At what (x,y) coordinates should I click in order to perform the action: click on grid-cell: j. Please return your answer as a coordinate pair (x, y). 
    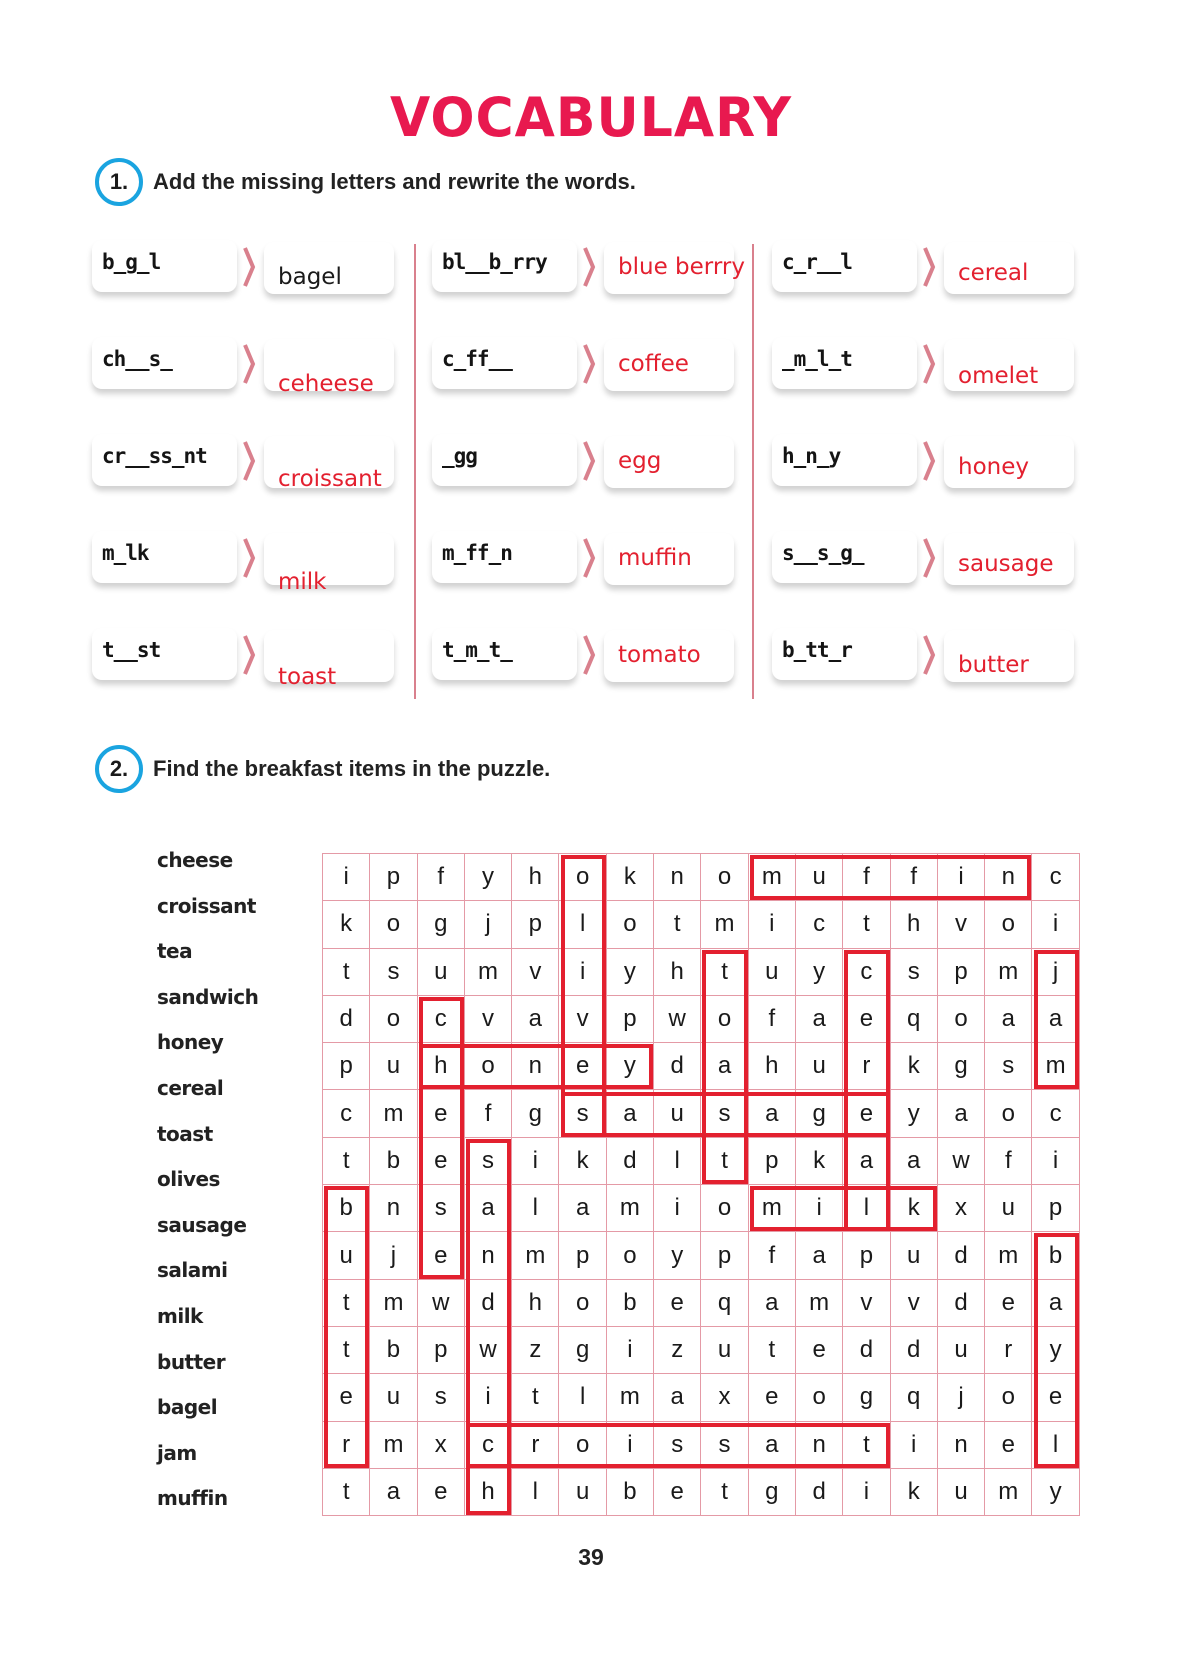
    Looking at the image, I should click on (488, 925).